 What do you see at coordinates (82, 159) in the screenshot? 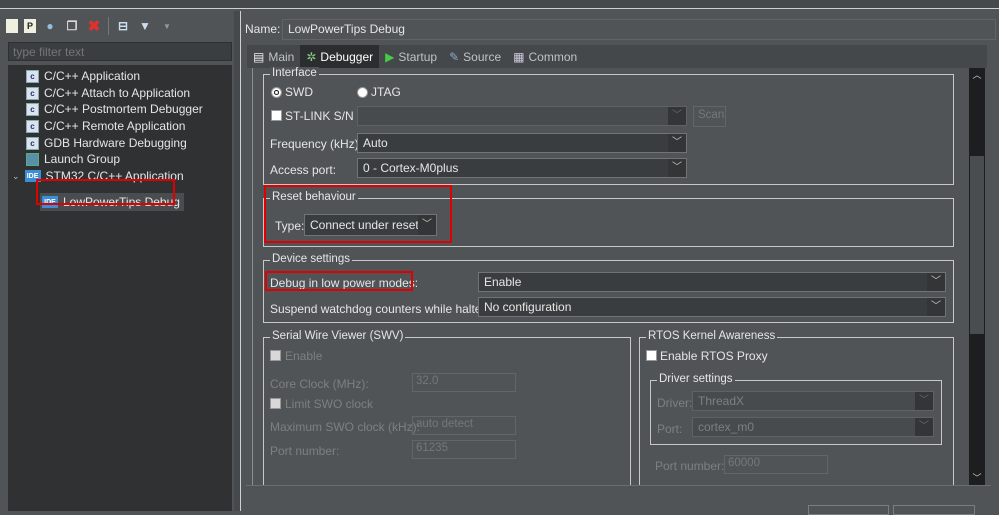
I see `tree-item-label: Launch Group` at bounding box center [82, 159].